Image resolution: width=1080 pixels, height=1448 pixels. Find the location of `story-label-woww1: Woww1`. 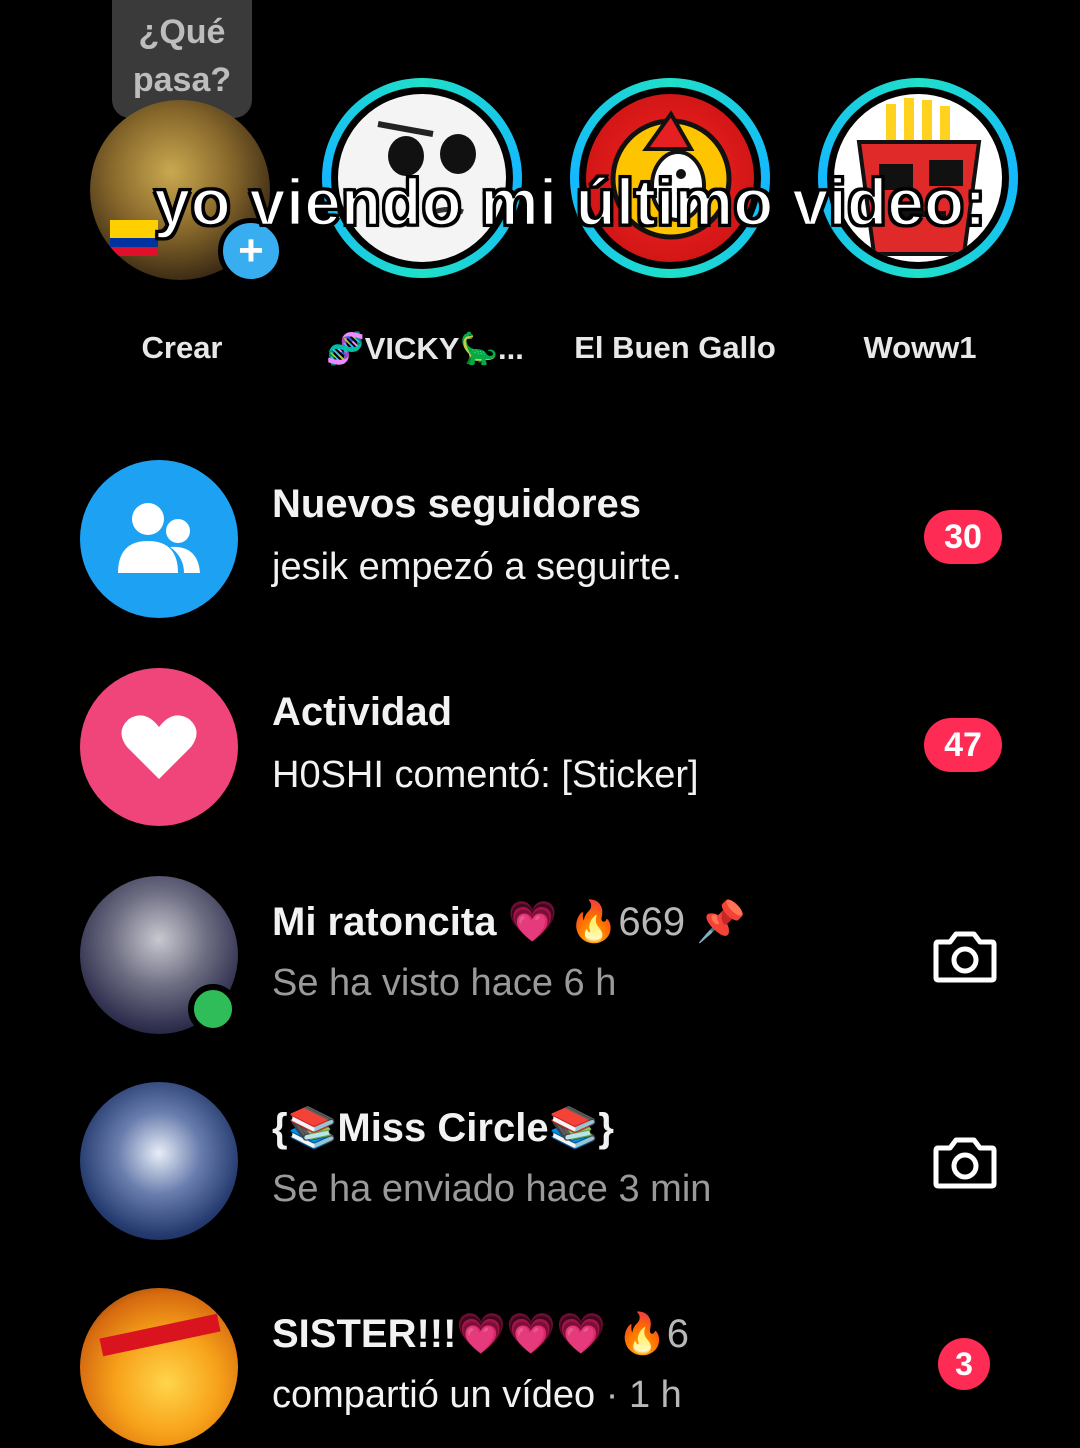

story-label-woww1: Woww1 is located at coordinates (920, 347).